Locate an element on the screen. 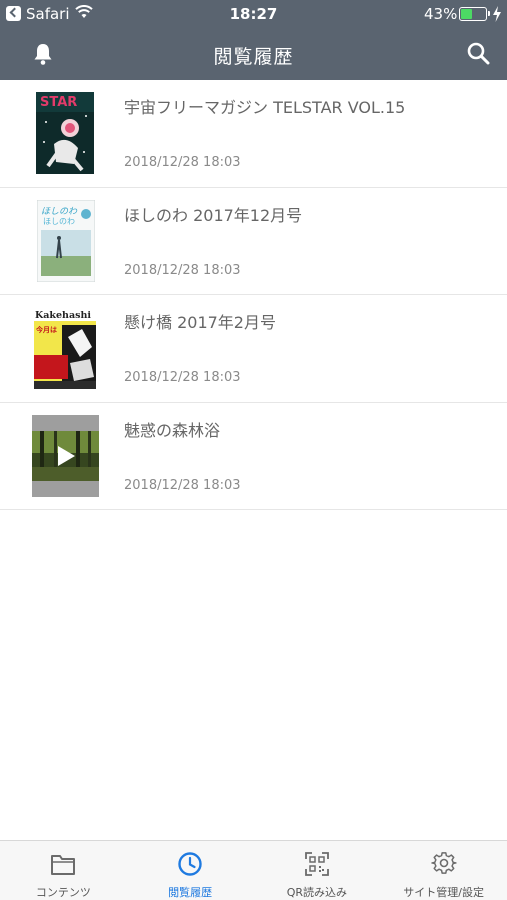  clock-icon is located at coordinates (190, 864).